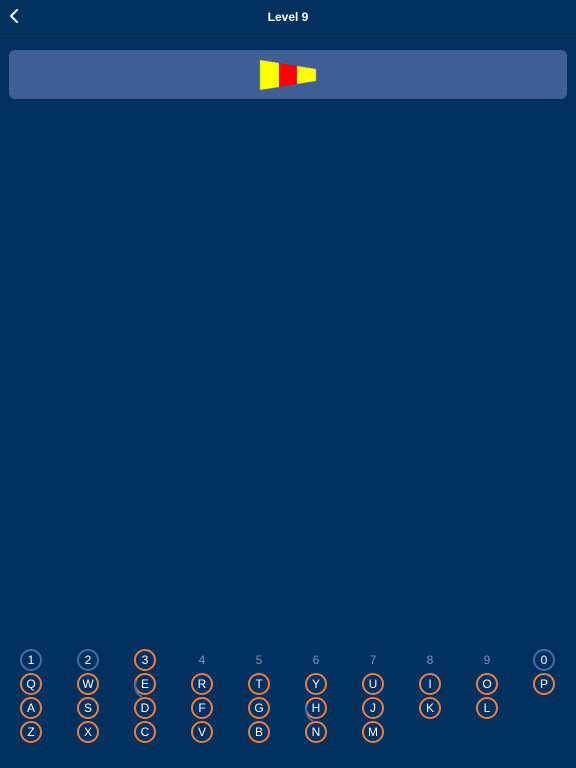  What do you see at coordinates (145, 708) in the screenshot?
I see `key-d: D` at bounding box center [145, 708].